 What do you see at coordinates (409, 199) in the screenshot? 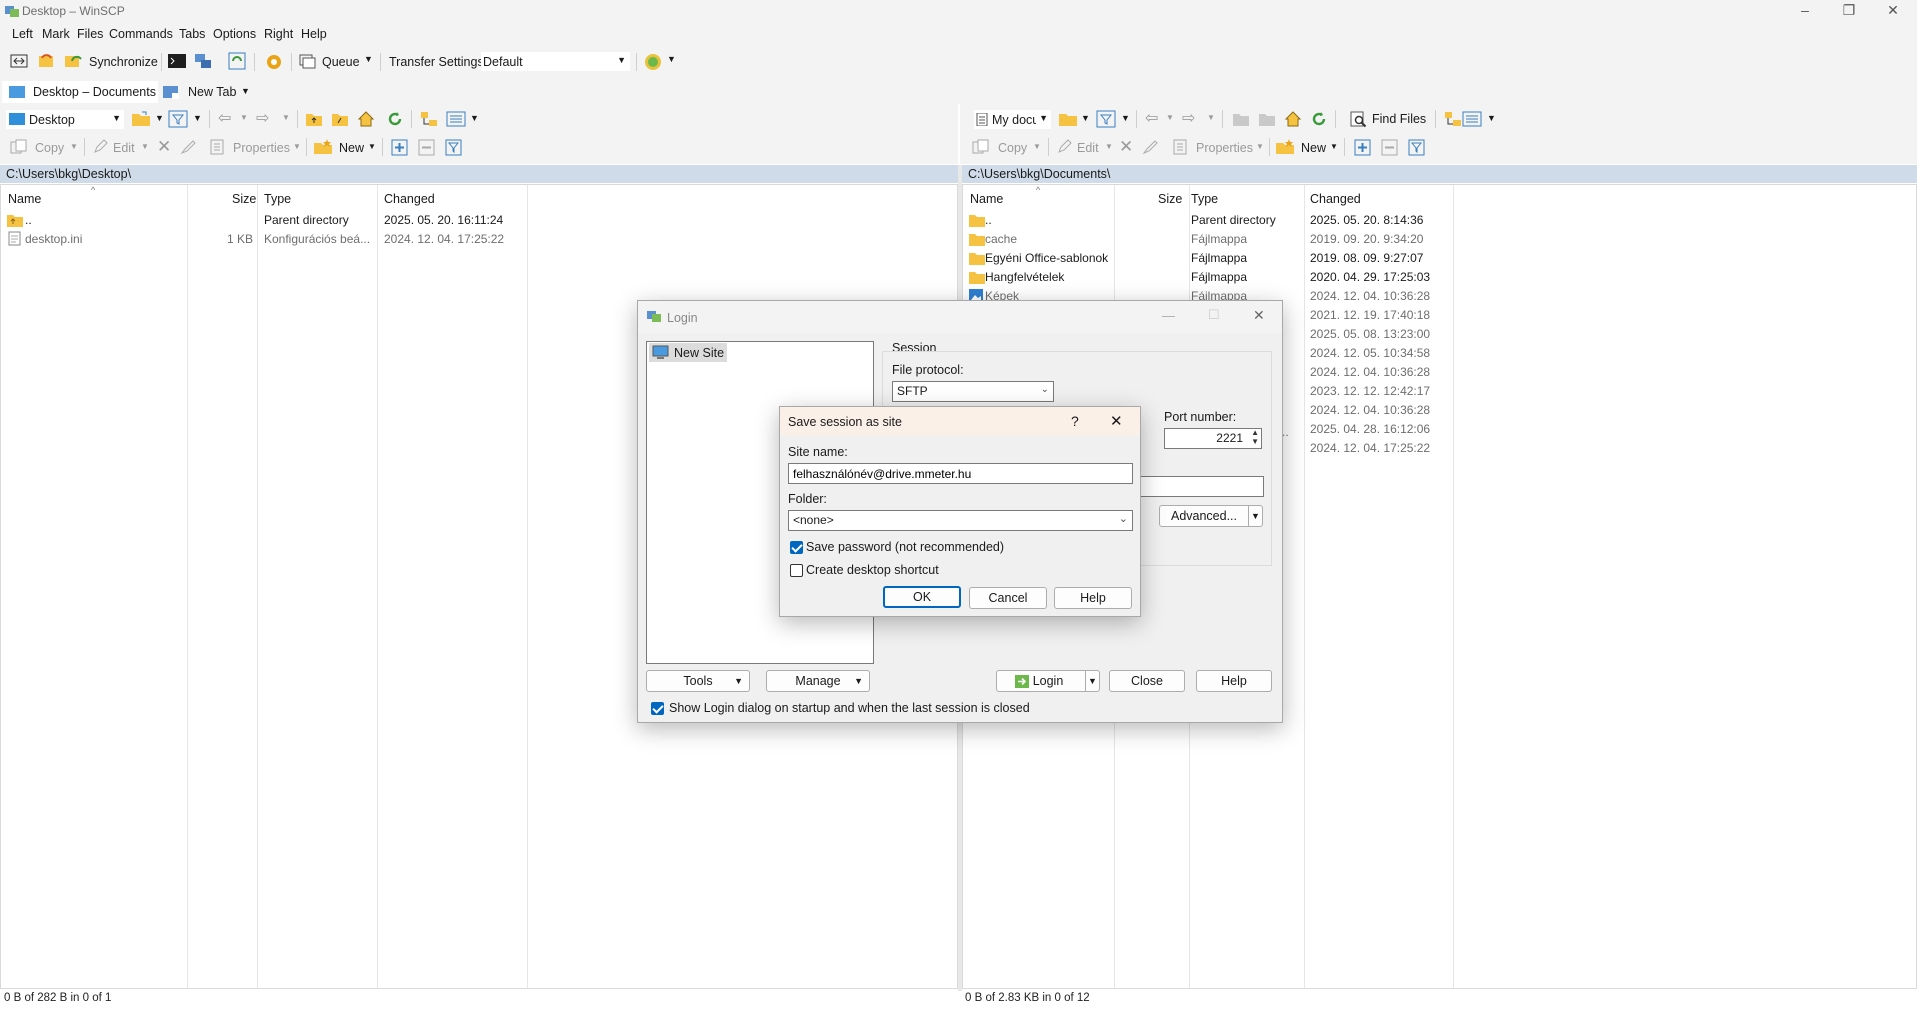
I see `column-header-changed: Changed` at bounding box center [409, 199].